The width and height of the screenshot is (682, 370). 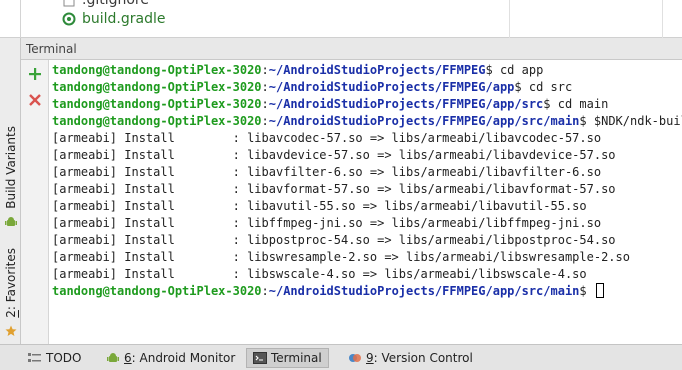 I want to click on tree-item-gitignore: .gitignore, so click(x=105, y=4).